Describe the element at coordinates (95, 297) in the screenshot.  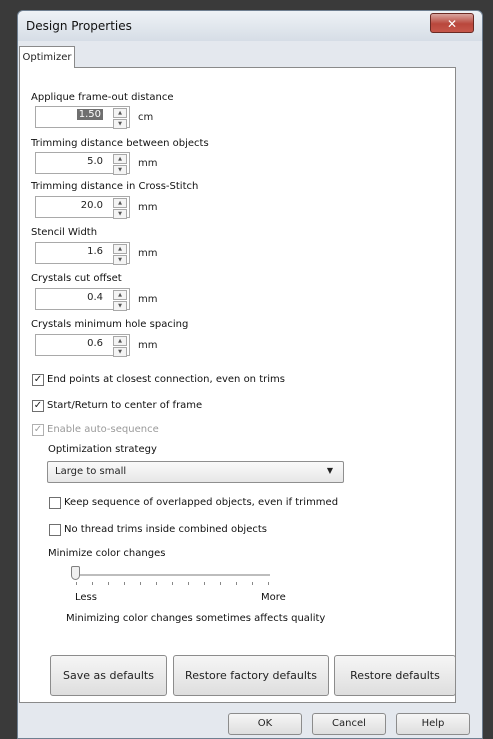
I see `crystals-cut-offset-value: 0.4` at that location.